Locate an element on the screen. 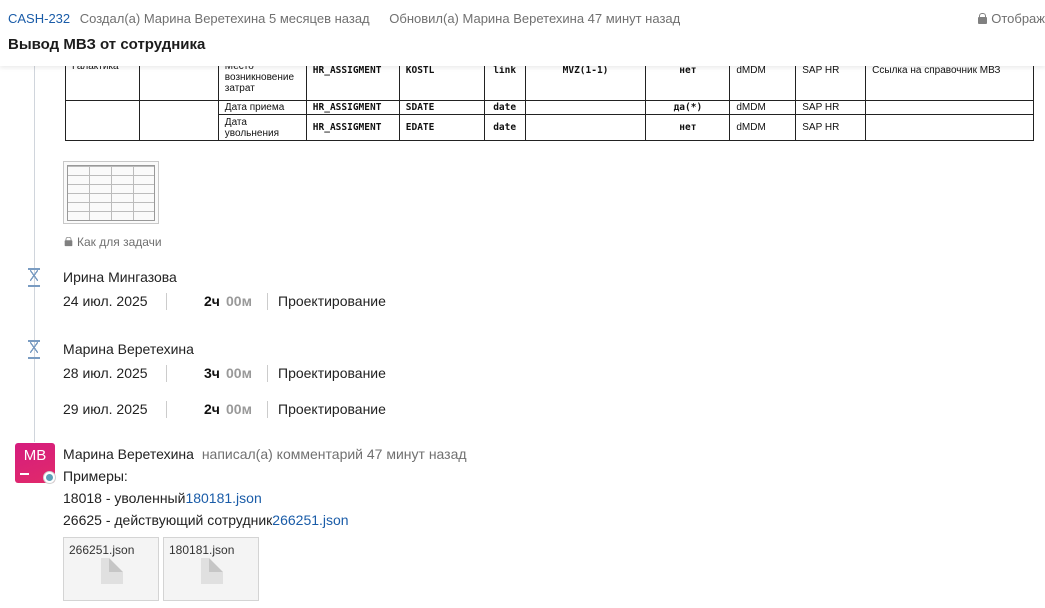 The image size is (1045, 608). attachment-visibility-note: Как для задачи is located at coordinates (113, 242).